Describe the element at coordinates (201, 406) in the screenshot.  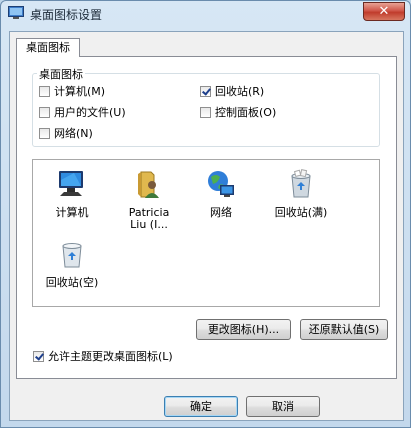
I see `ok-button: 确定` at that location.